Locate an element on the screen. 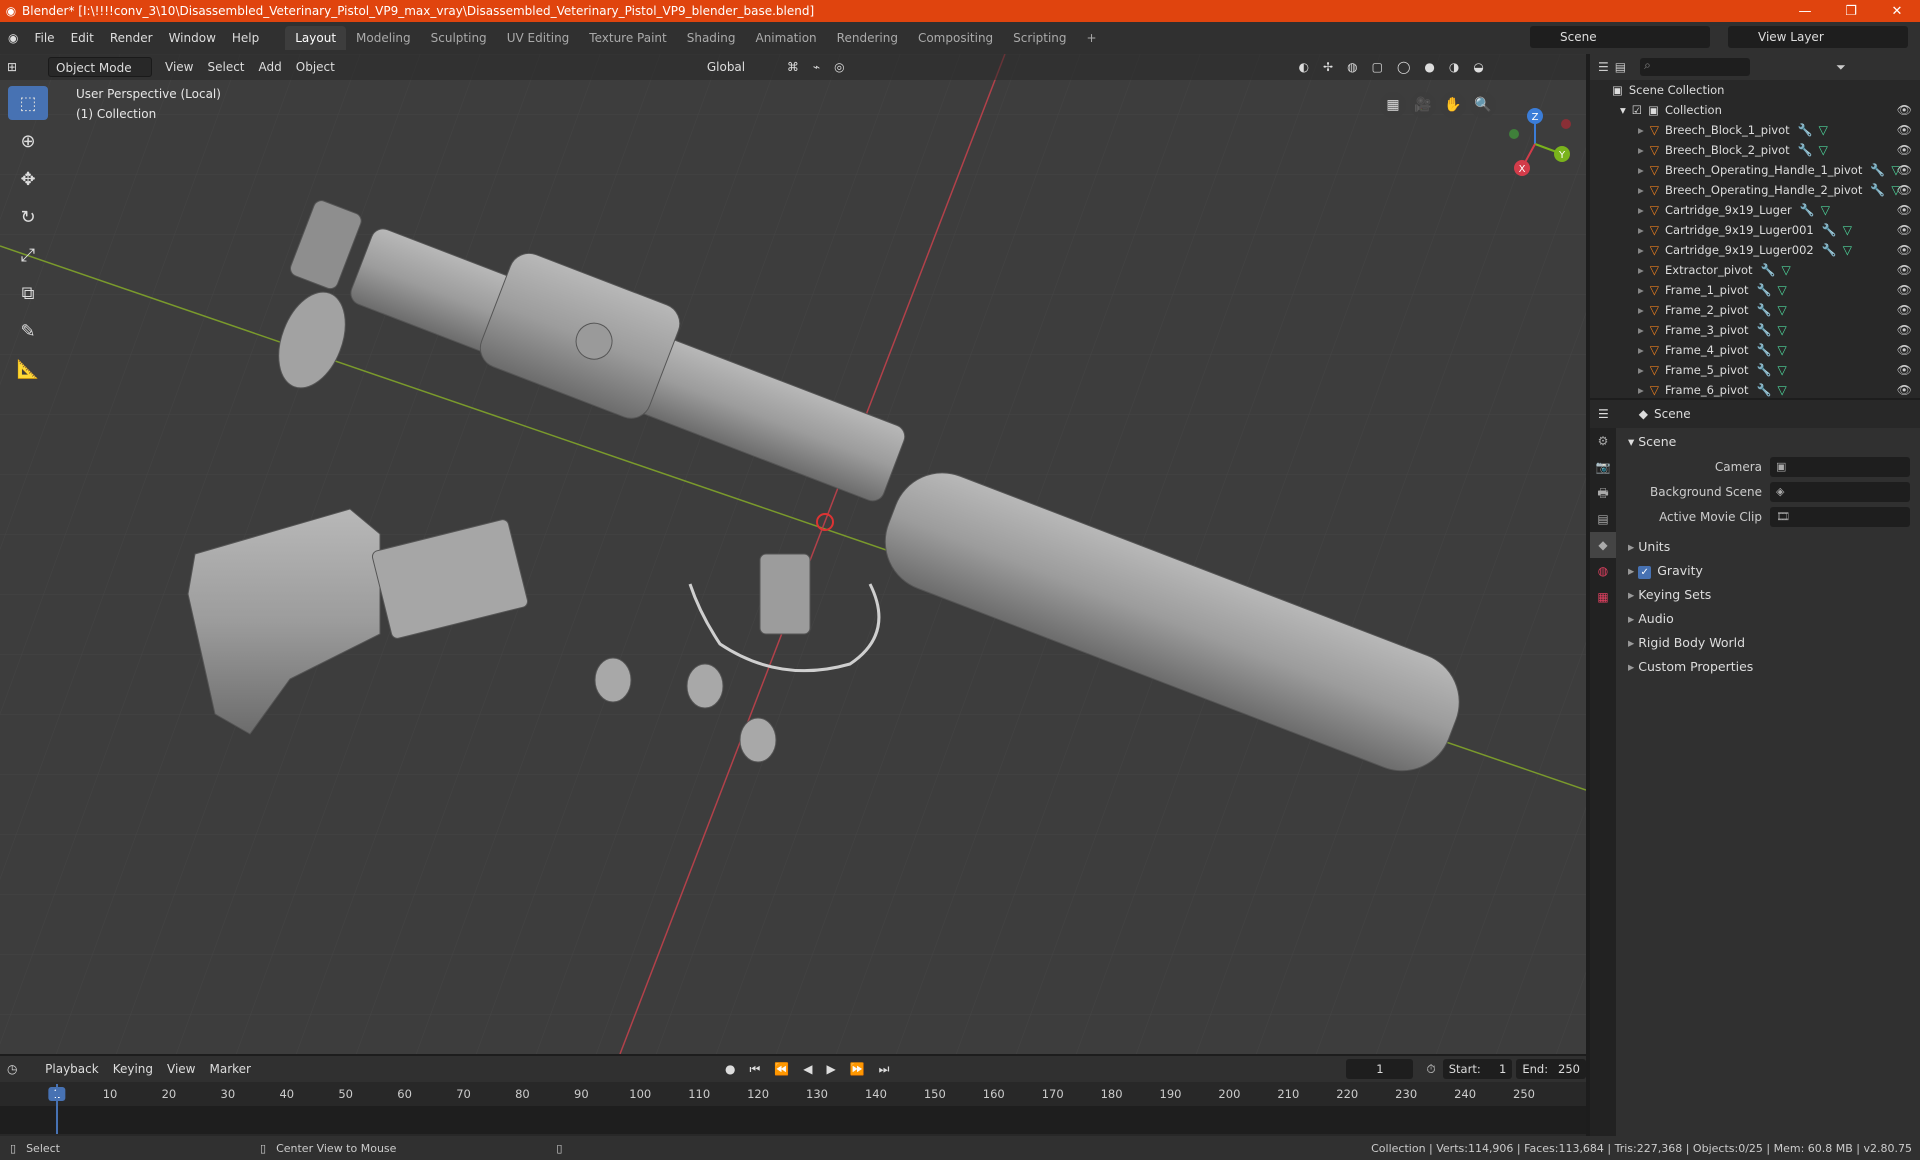  outliner-item: ▸ ▽ Breech_Operating_Handle_1_pivot 🔧 ▽ 👁 is located at coordinates (1755, 170).